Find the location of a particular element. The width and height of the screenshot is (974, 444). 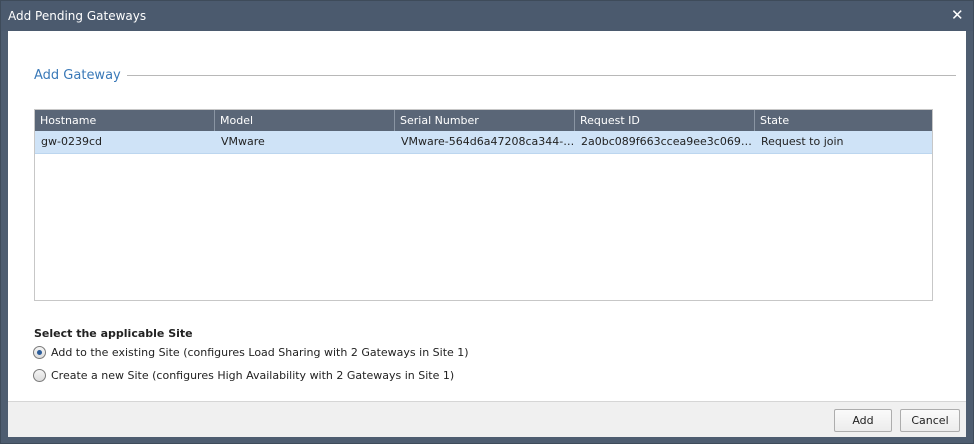

radio-button-checked is located at coordinates (39, 352).